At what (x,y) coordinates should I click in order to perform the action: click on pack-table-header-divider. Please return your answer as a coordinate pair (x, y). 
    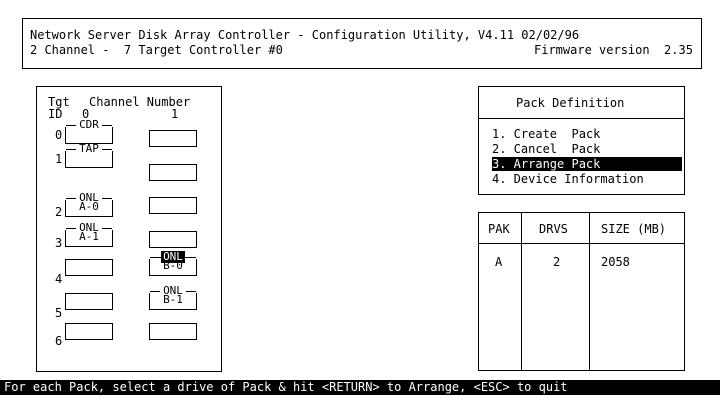
    Looking at the image, I should click on (581, 243).